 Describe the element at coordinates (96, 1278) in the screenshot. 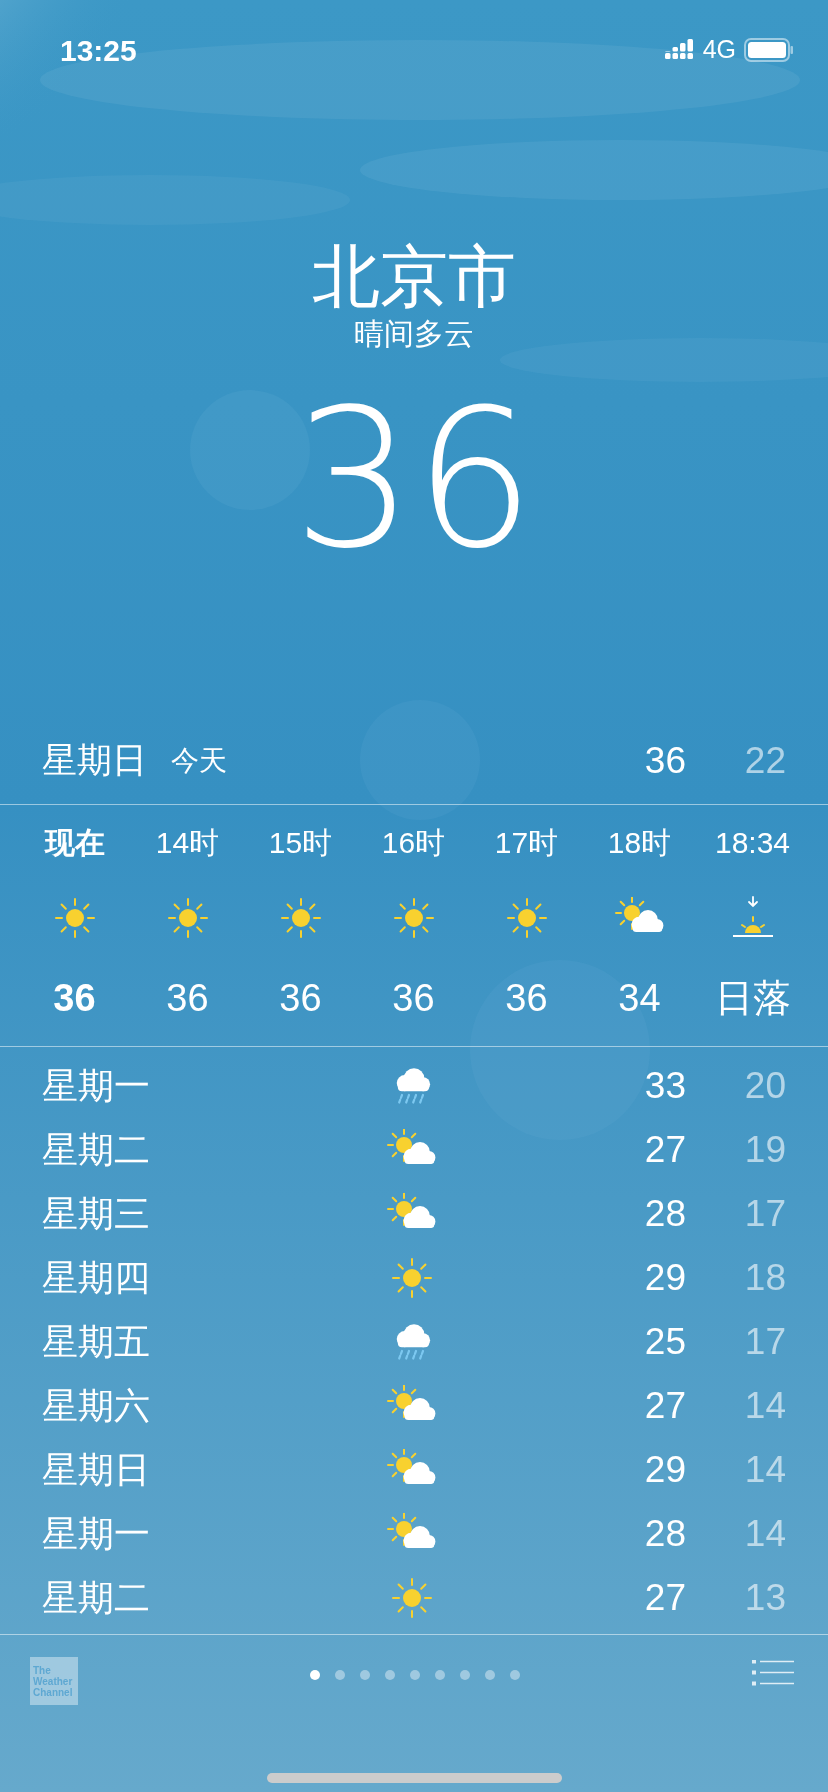

I see `day-label: 星期四` at that location.